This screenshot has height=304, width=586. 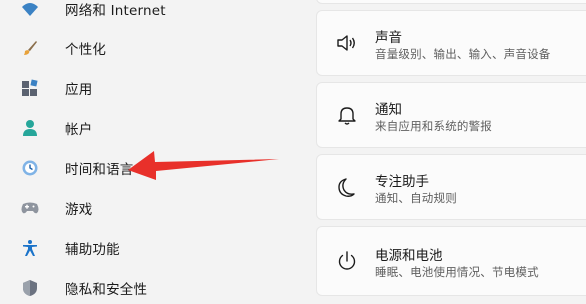 What do you see at coordinates (451, 187) in the screenshot?
I see `settings-card-focus-assist: 专注助手 通知、自动规则` at bounding box center [451, 187].